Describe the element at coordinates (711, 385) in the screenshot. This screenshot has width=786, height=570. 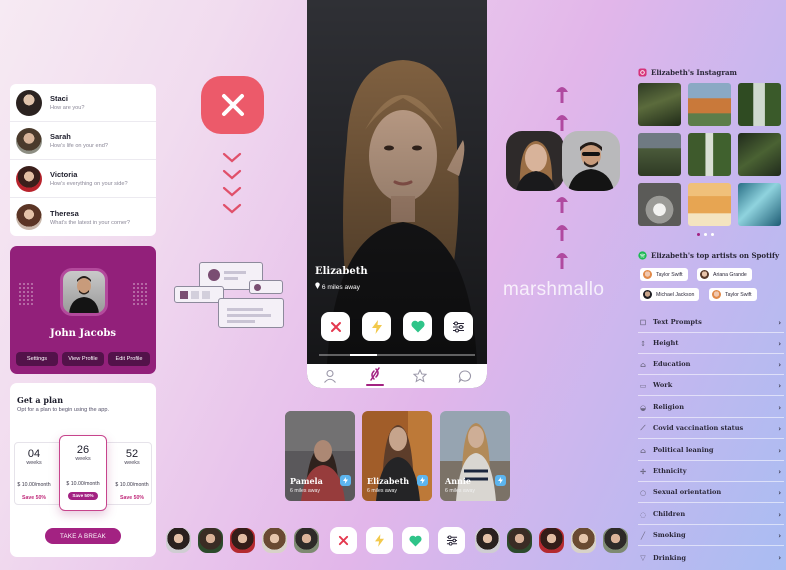
I see `pref-work: ▭ Work ›` at that location.